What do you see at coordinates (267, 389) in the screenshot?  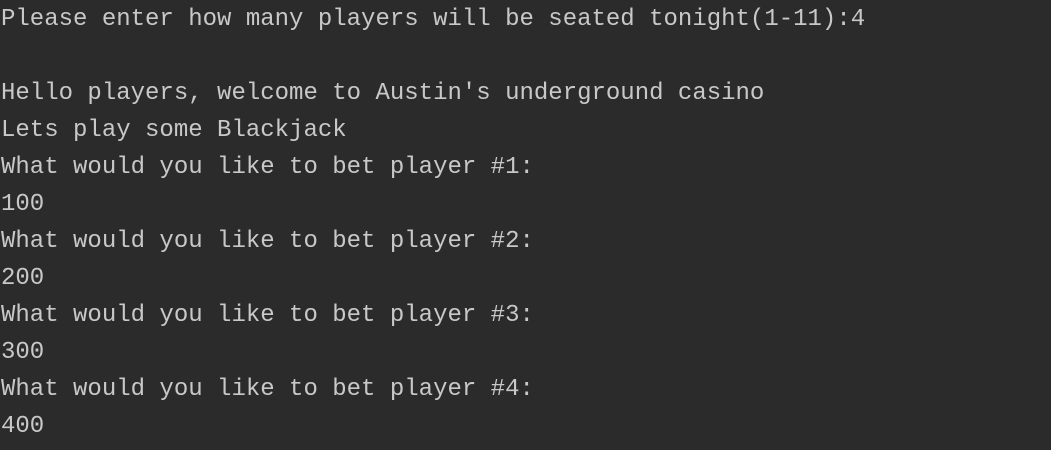 I see `bet-prompt-4: What would you like to bet player #4:` at bounding box center [267, 389].